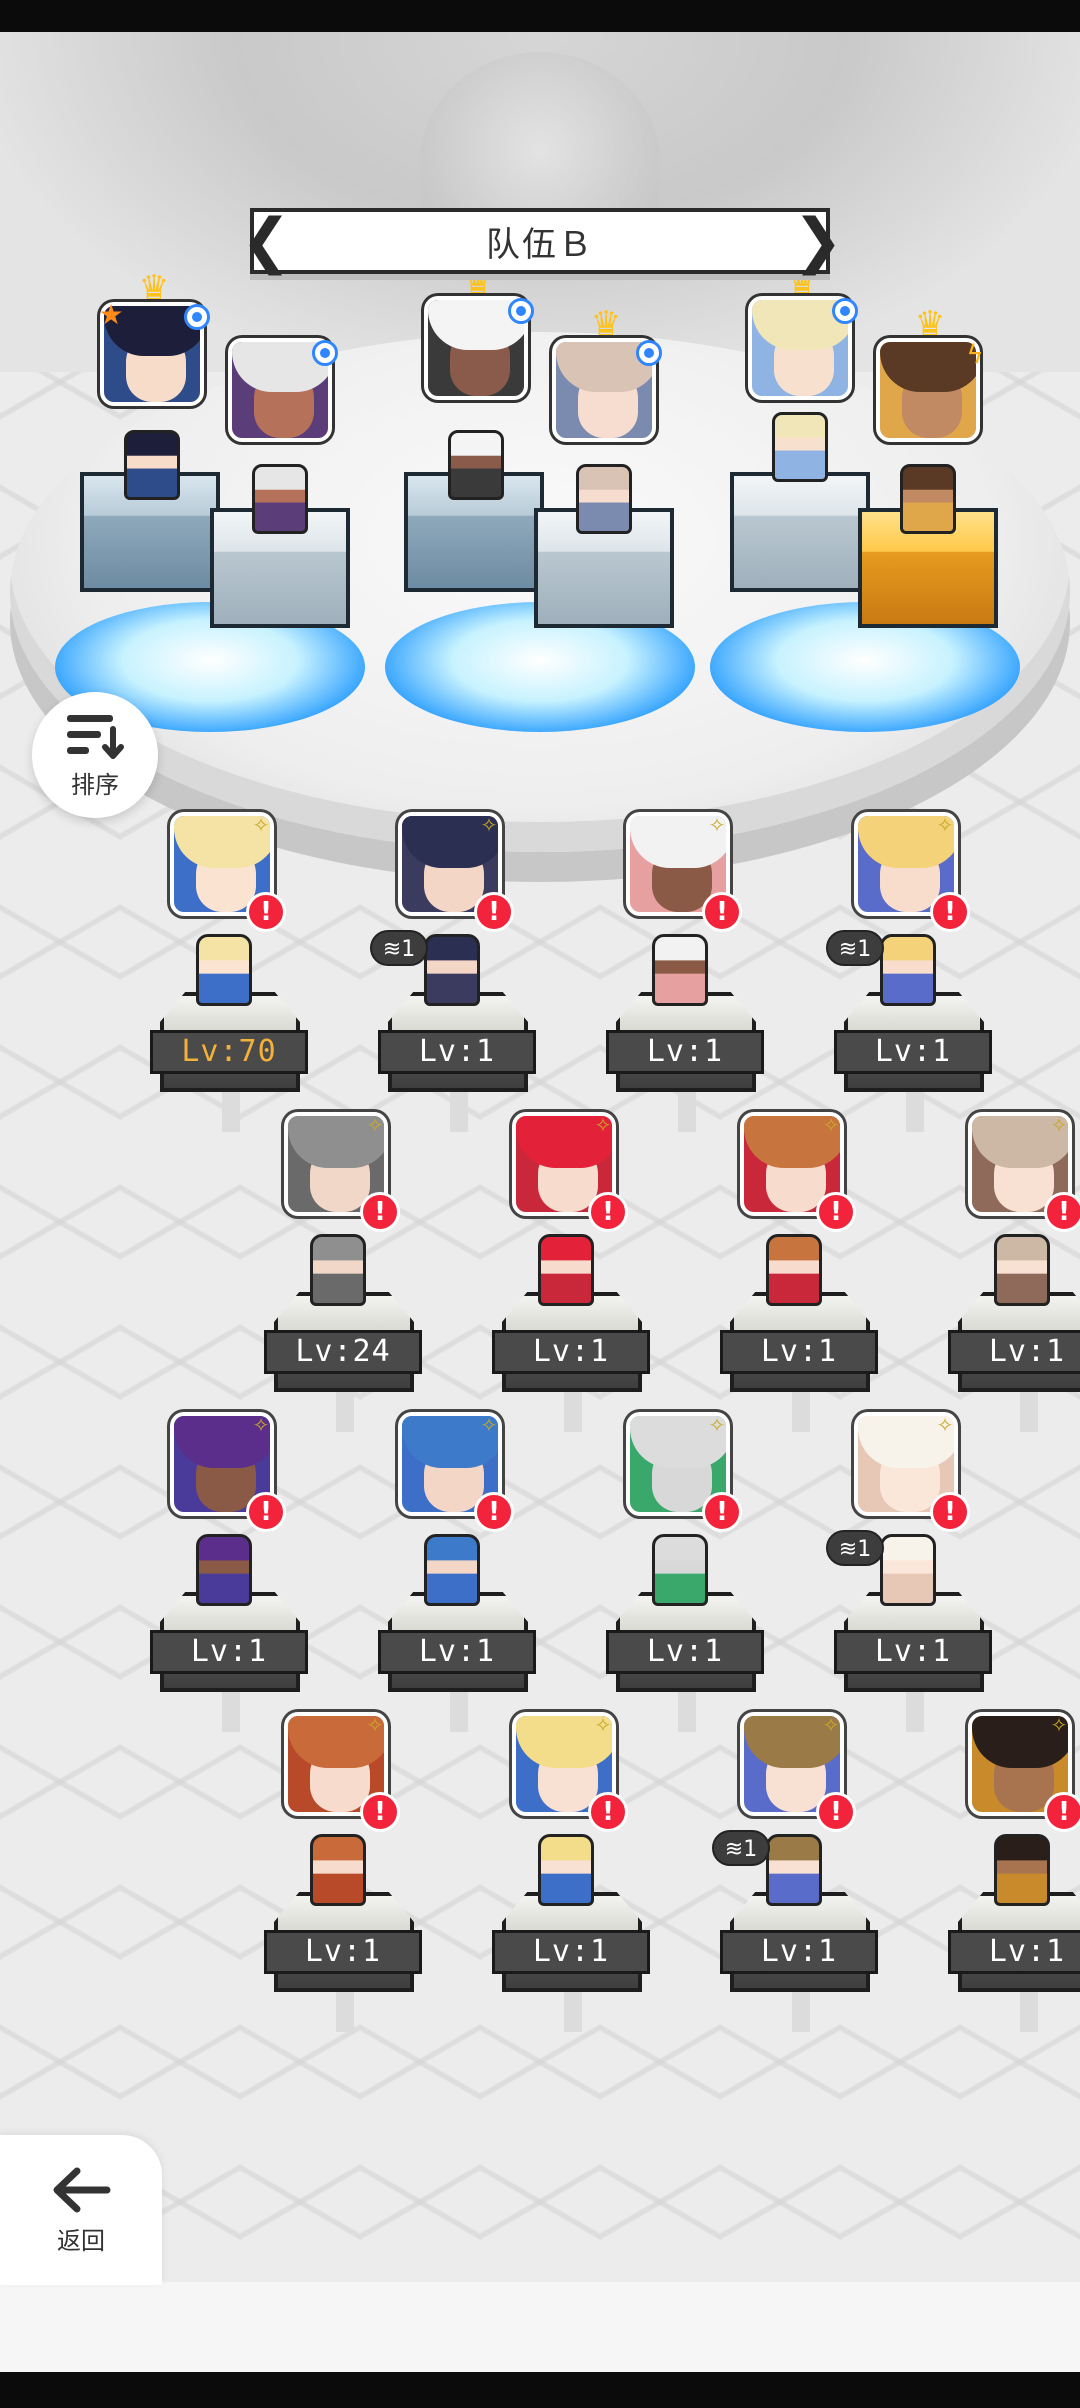 Image resolution: width=1080 pixels, height=2408 pixels. What do you see at coordinates (540, 244) in the screenshot?
I see `team-title: 队伍Ｂ` at bounding box center [540, 244].